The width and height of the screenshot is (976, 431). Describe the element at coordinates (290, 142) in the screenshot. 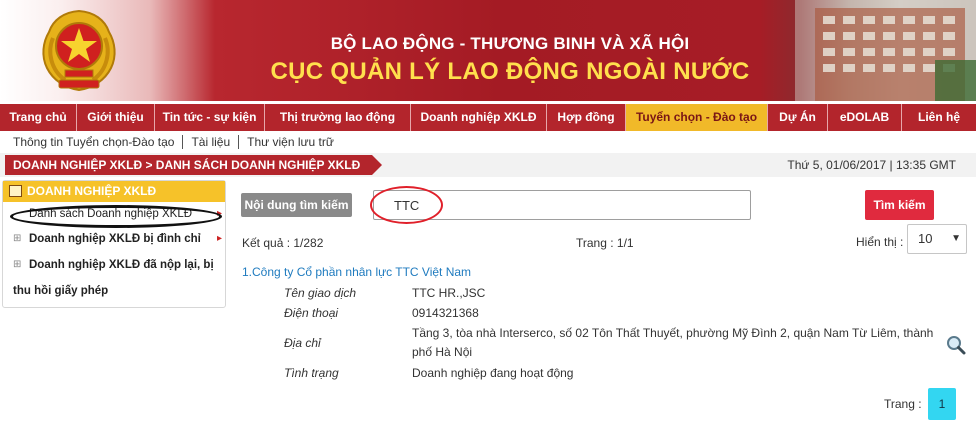

I see `subnav-archive: Thư viện lưu trữ` at that location.